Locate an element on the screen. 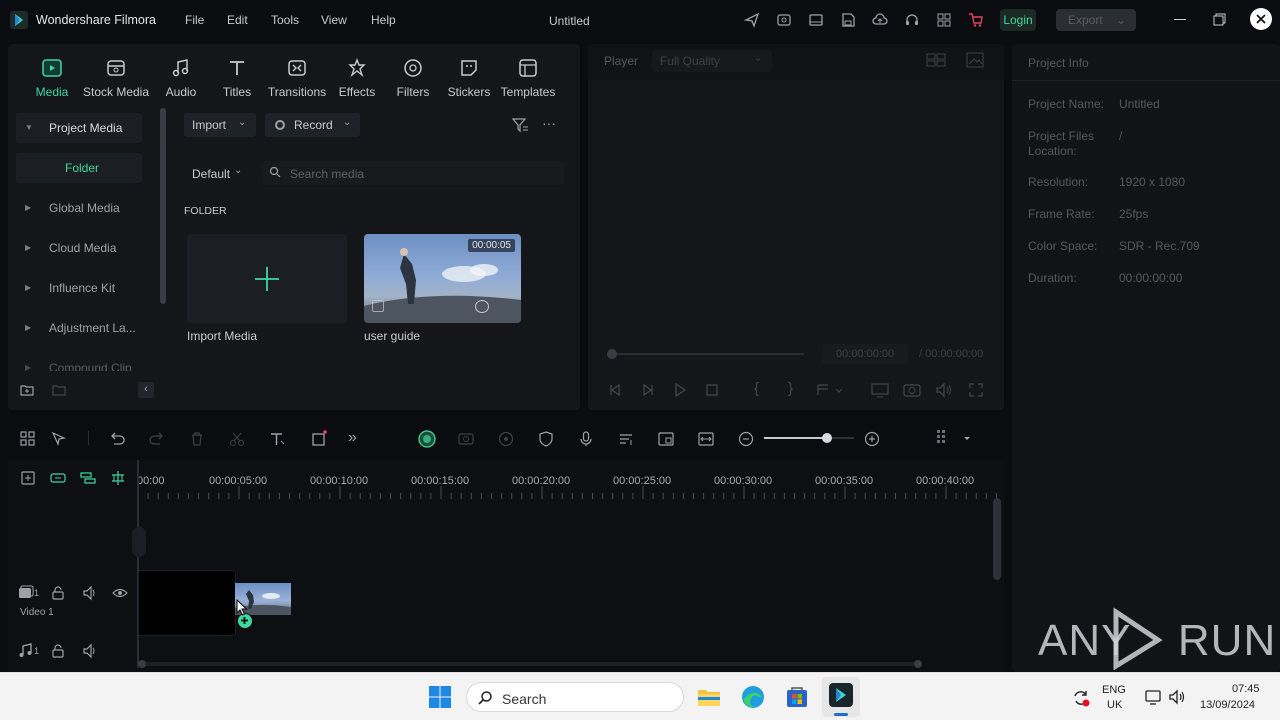 The height and width of the screenshot is (720, 1280). search-media-box: Search media is located at coordinates (413, 173).